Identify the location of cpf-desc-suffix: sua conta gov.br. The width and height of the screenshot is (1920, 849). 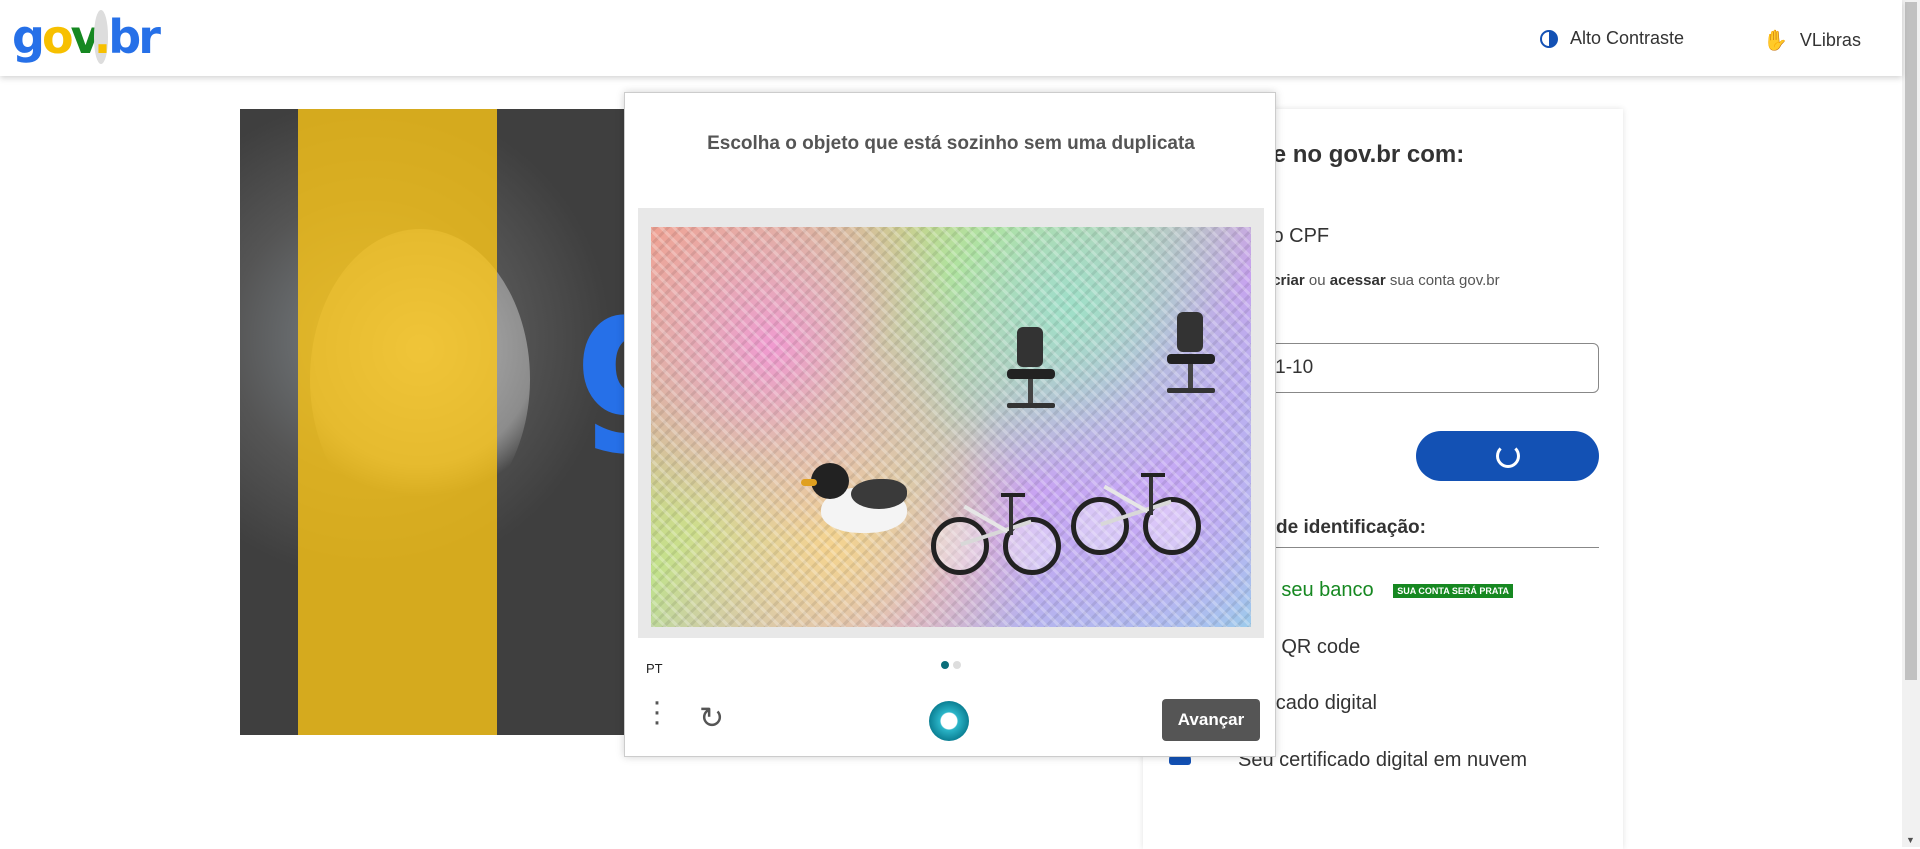
(1442, 280).